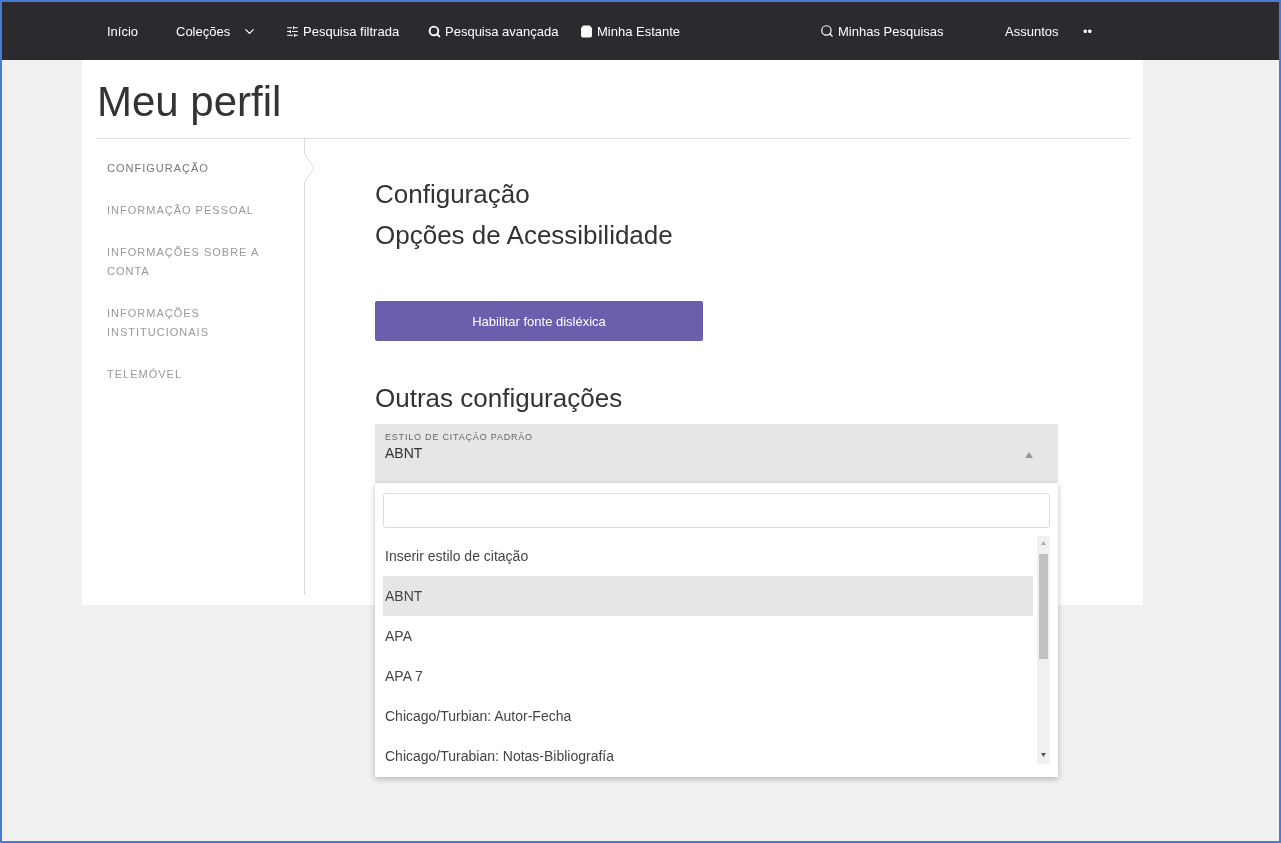 Image resolution: width=1281 pixels, height=843 pixels. Describe the element at coordinates (539, 321) in the screenshot. I see `dyslexic-font-button: Habilitar fonte disléxica` at that location.